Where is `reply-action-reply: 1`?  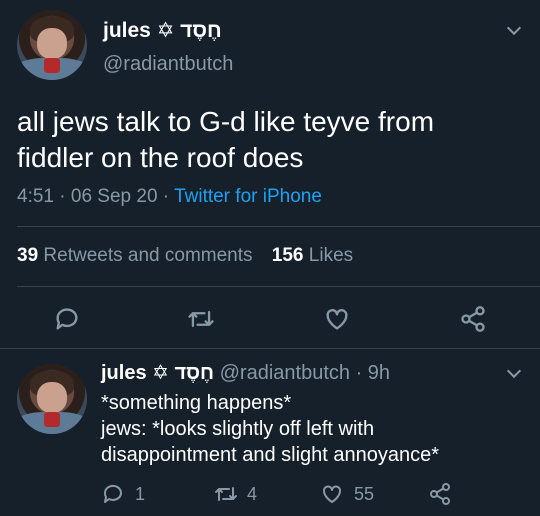
reply-action-reply: 1 is located at coordinates (123, 494).